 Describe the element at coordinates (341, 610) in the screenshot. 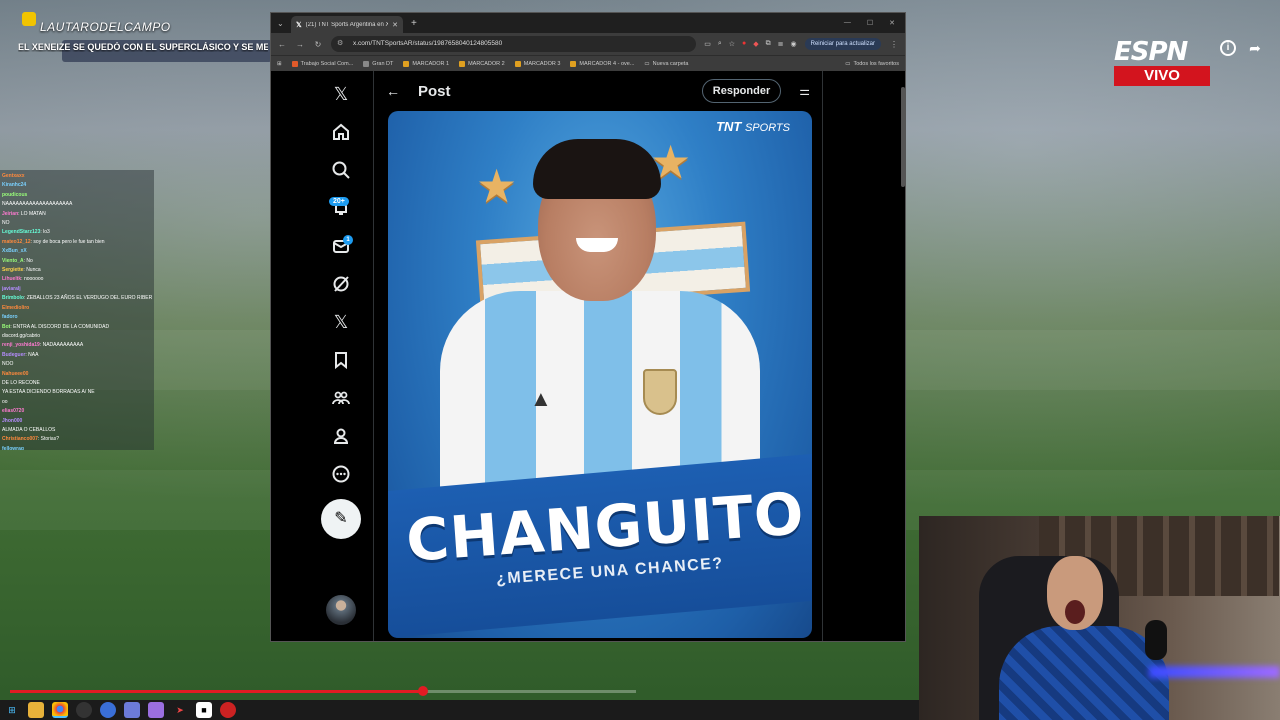

I see `avatar` at that location.